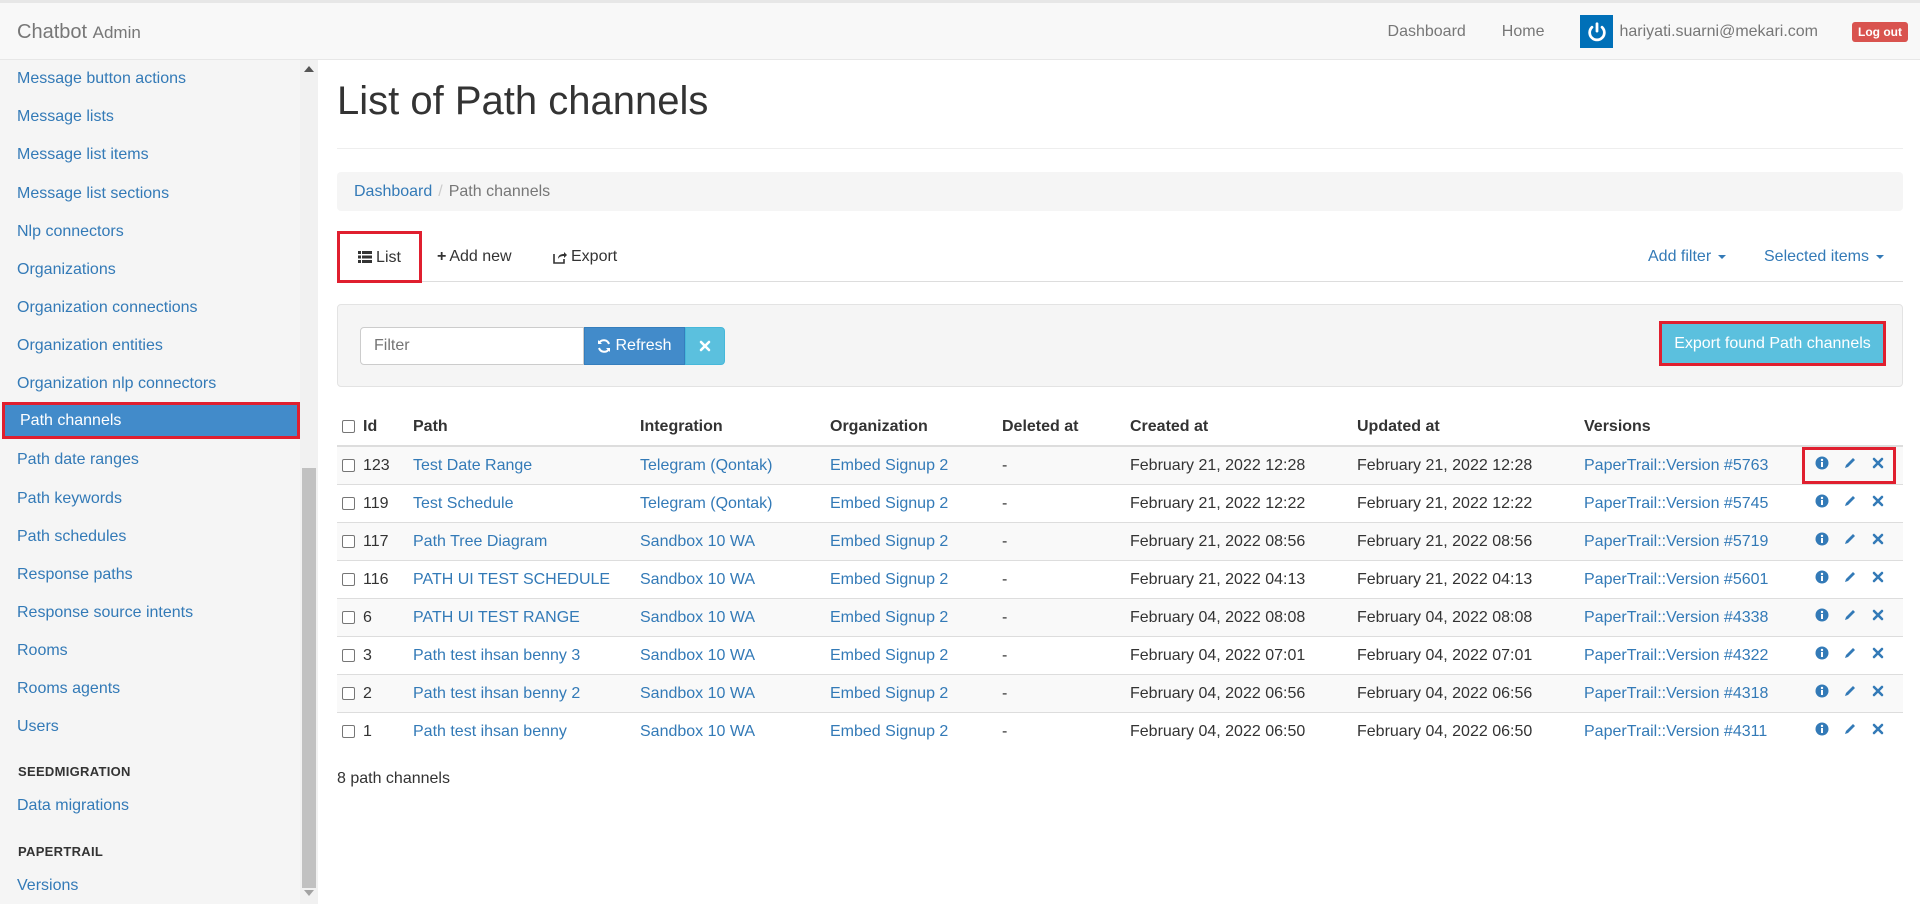 This screenshot has width=1920, height=904. What do you see at coordinates (1676, 541) in the screenshot?
I see `version-link: PaperTrail::Version #5719` at bounding box center [1676, 541].